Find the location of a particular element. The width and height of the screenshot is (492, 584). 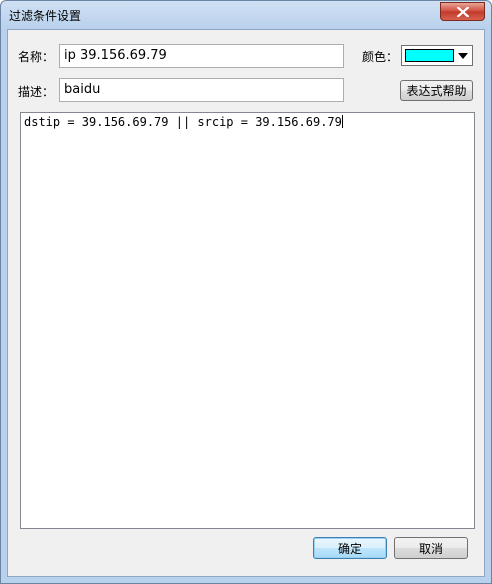

text-caret is located at coordinates (342, 121).